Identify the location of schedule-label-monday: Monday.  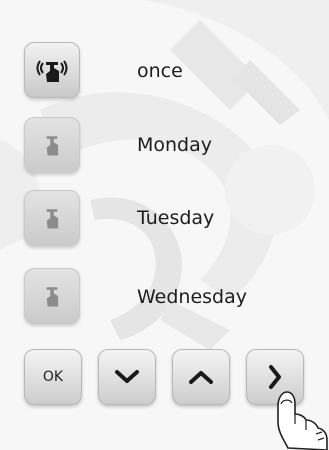
(175, 145).